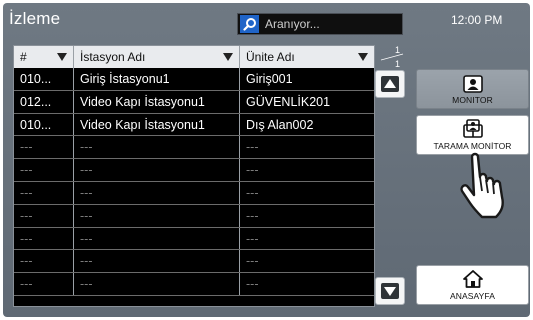 The image size is (533, 320). I want to click on monitor-button-label: MONITOR, so click(472, 100).